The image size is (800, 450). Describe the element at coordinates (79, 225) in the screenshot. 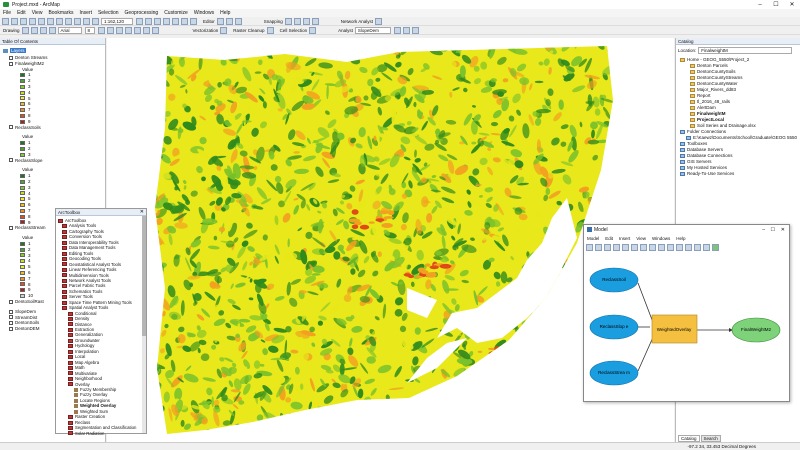

I see `toolbox-item: Analysis Tools` at that location.